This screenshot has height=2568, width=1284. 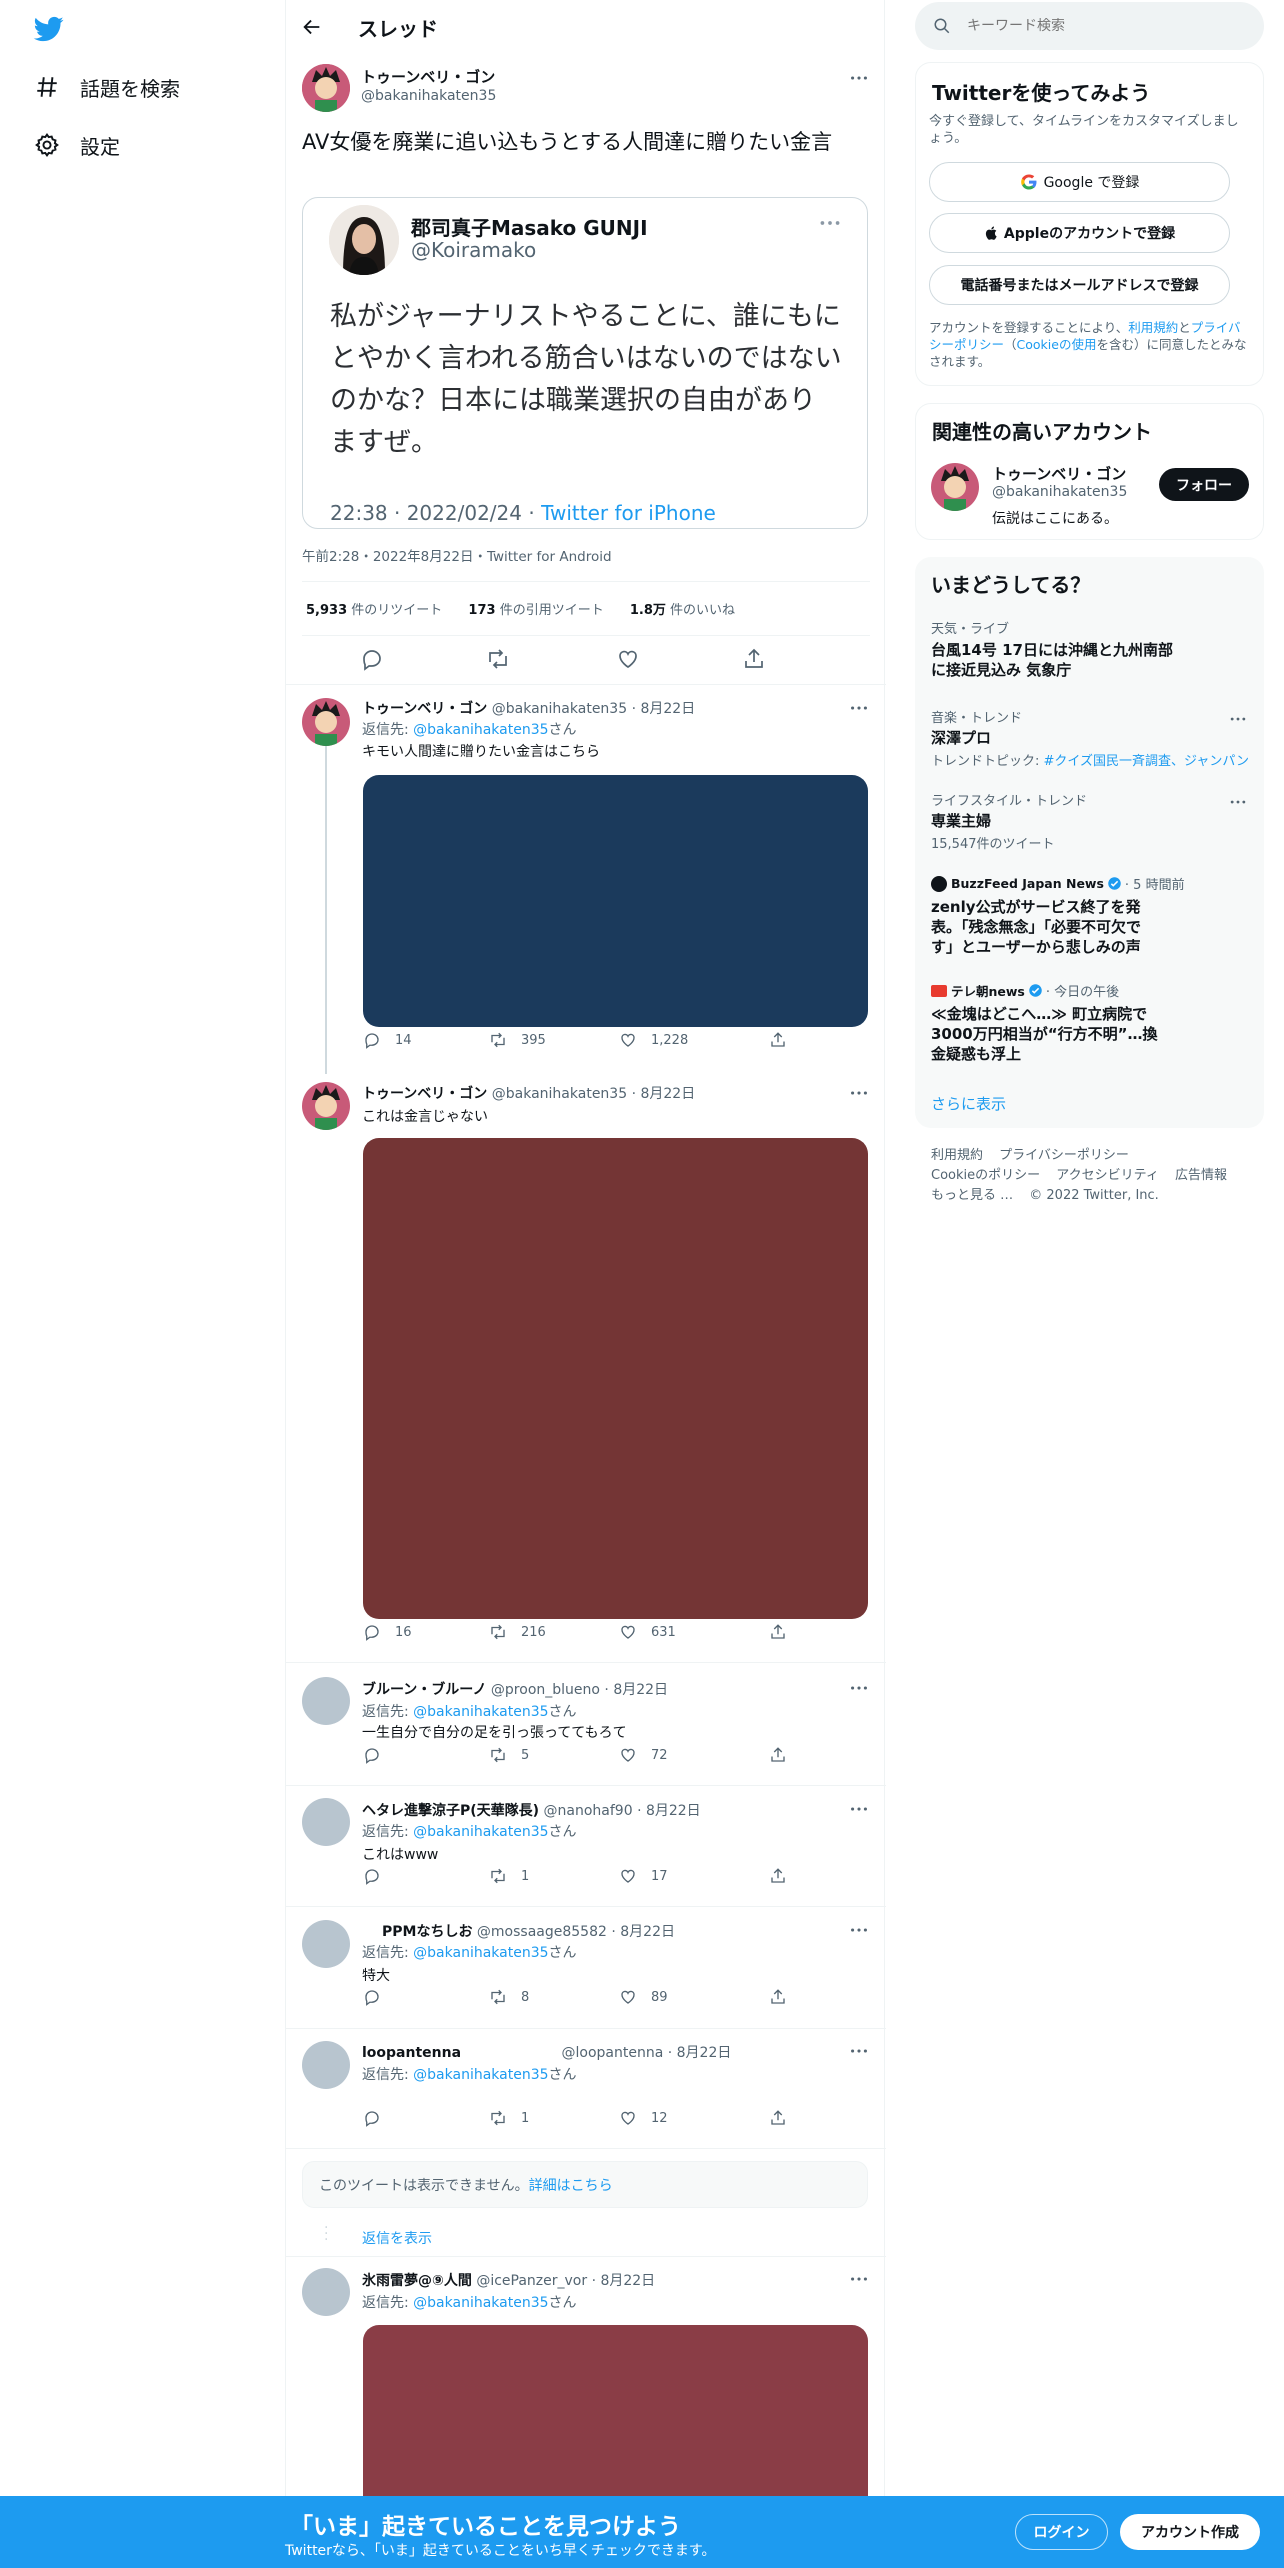 I want to click on nav-explore: 話題を検索, so click(x=107, y=87).